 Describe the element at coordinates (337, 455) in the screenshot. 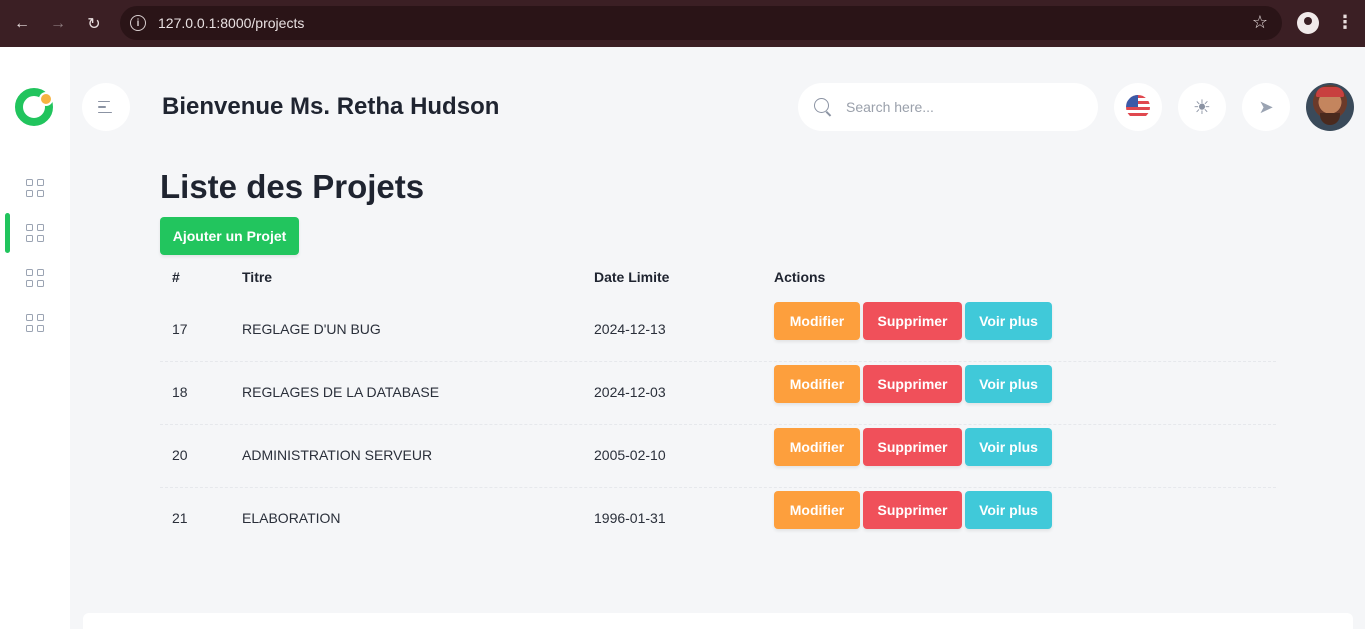

I see `row-title: ADMINISTRATION SERVEUR` at that location.